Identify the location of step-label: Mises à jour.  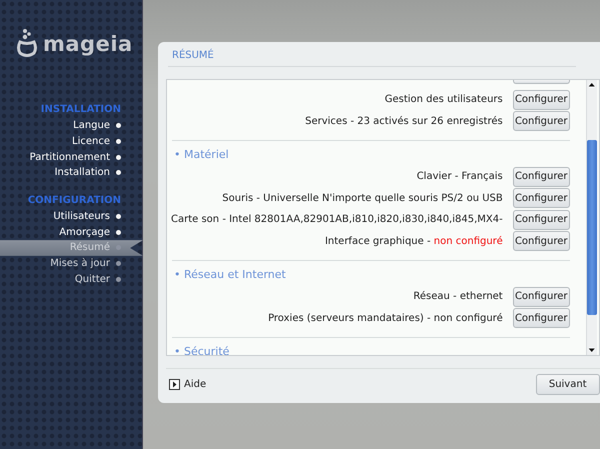
(80, 264).